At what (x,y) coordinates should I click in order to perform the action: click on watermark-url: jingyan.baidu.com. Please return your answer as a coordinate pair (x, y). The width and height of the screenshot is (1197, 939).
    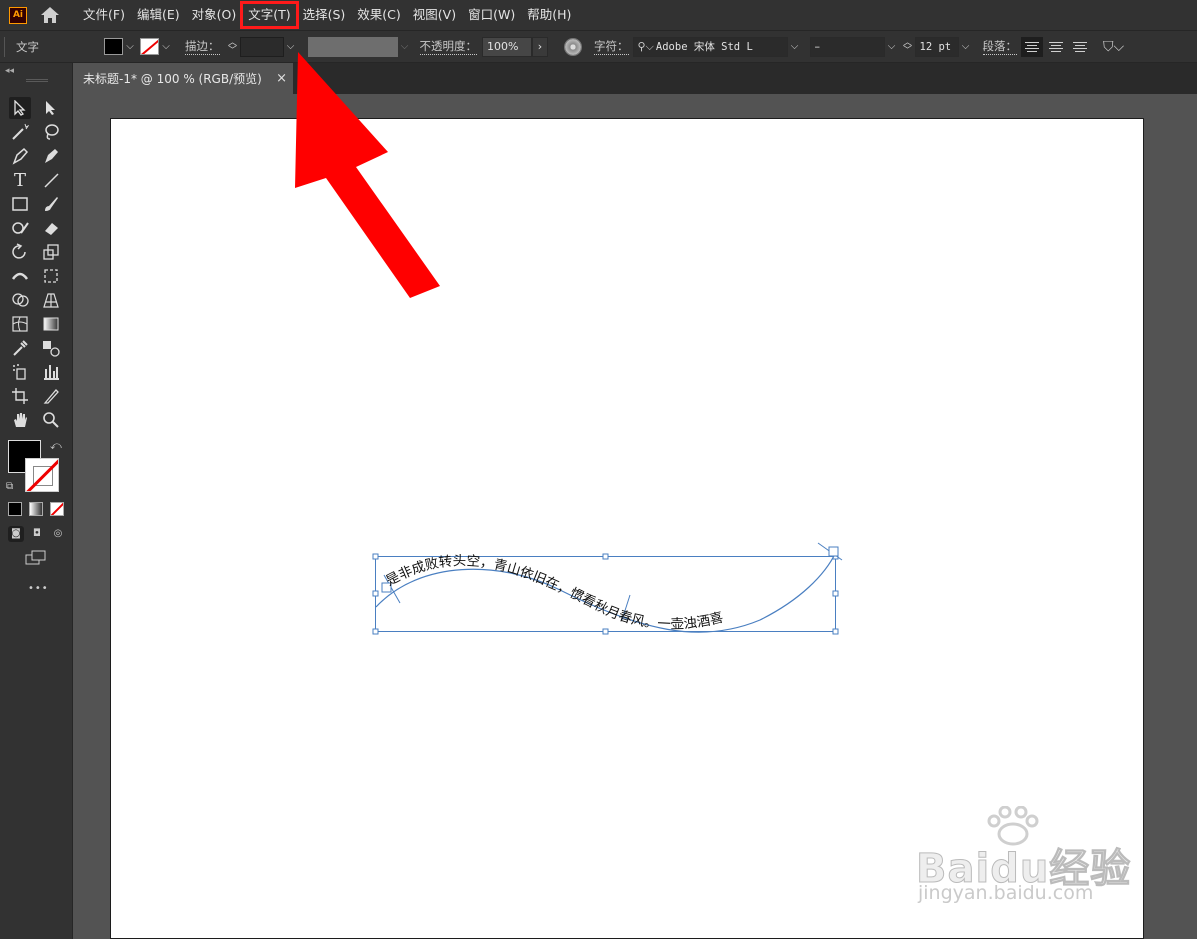
    Looking at the image, I should click on (1006, 893).